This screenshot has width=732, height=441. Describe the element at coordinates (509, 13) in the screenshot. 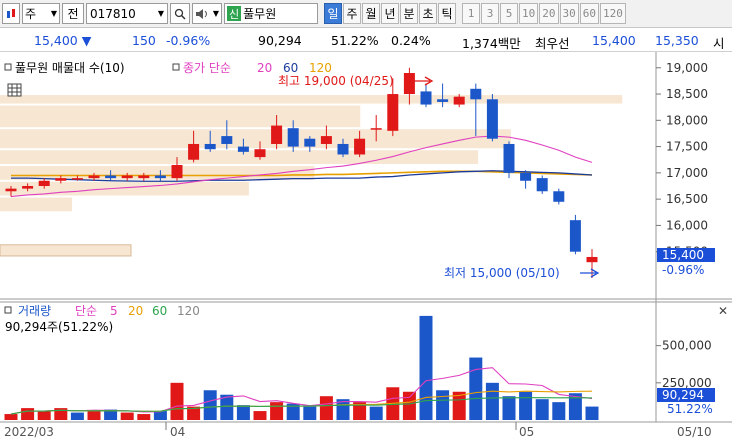

I see `interval-button-5: 5` at that location.